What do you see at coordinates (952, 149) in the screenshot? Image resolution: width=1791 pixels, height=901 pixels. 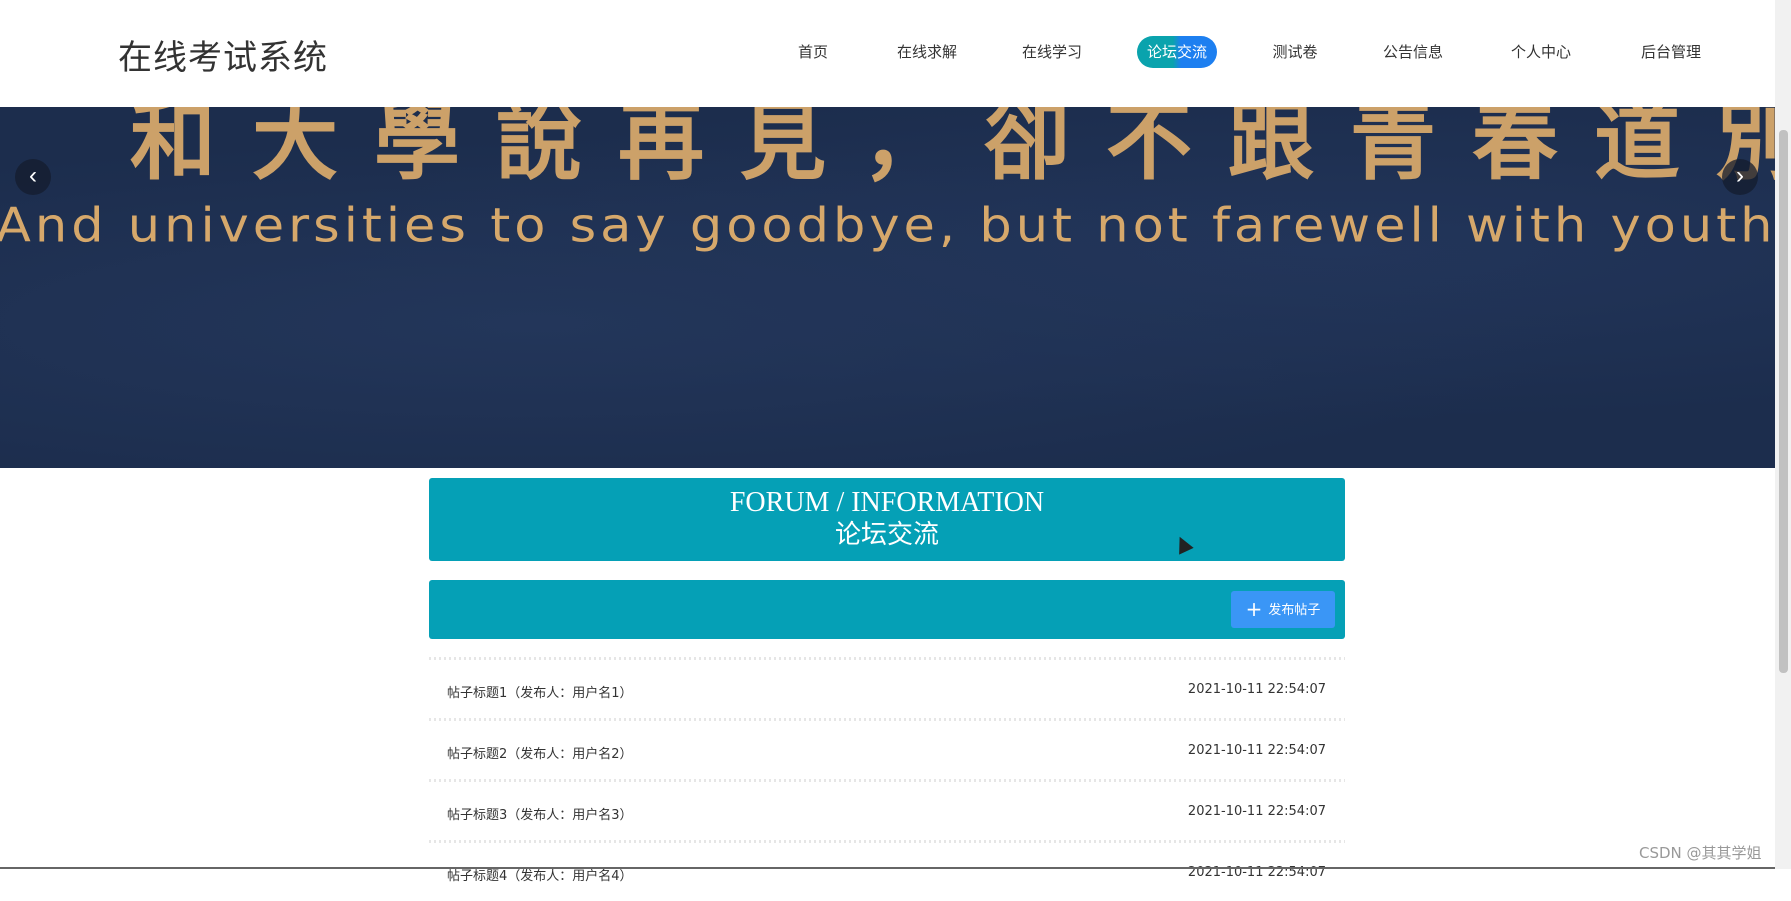 I see `banner-chinese-text: 和大學說再見，卻不跟青春道別` at bounding box center [952, 149].